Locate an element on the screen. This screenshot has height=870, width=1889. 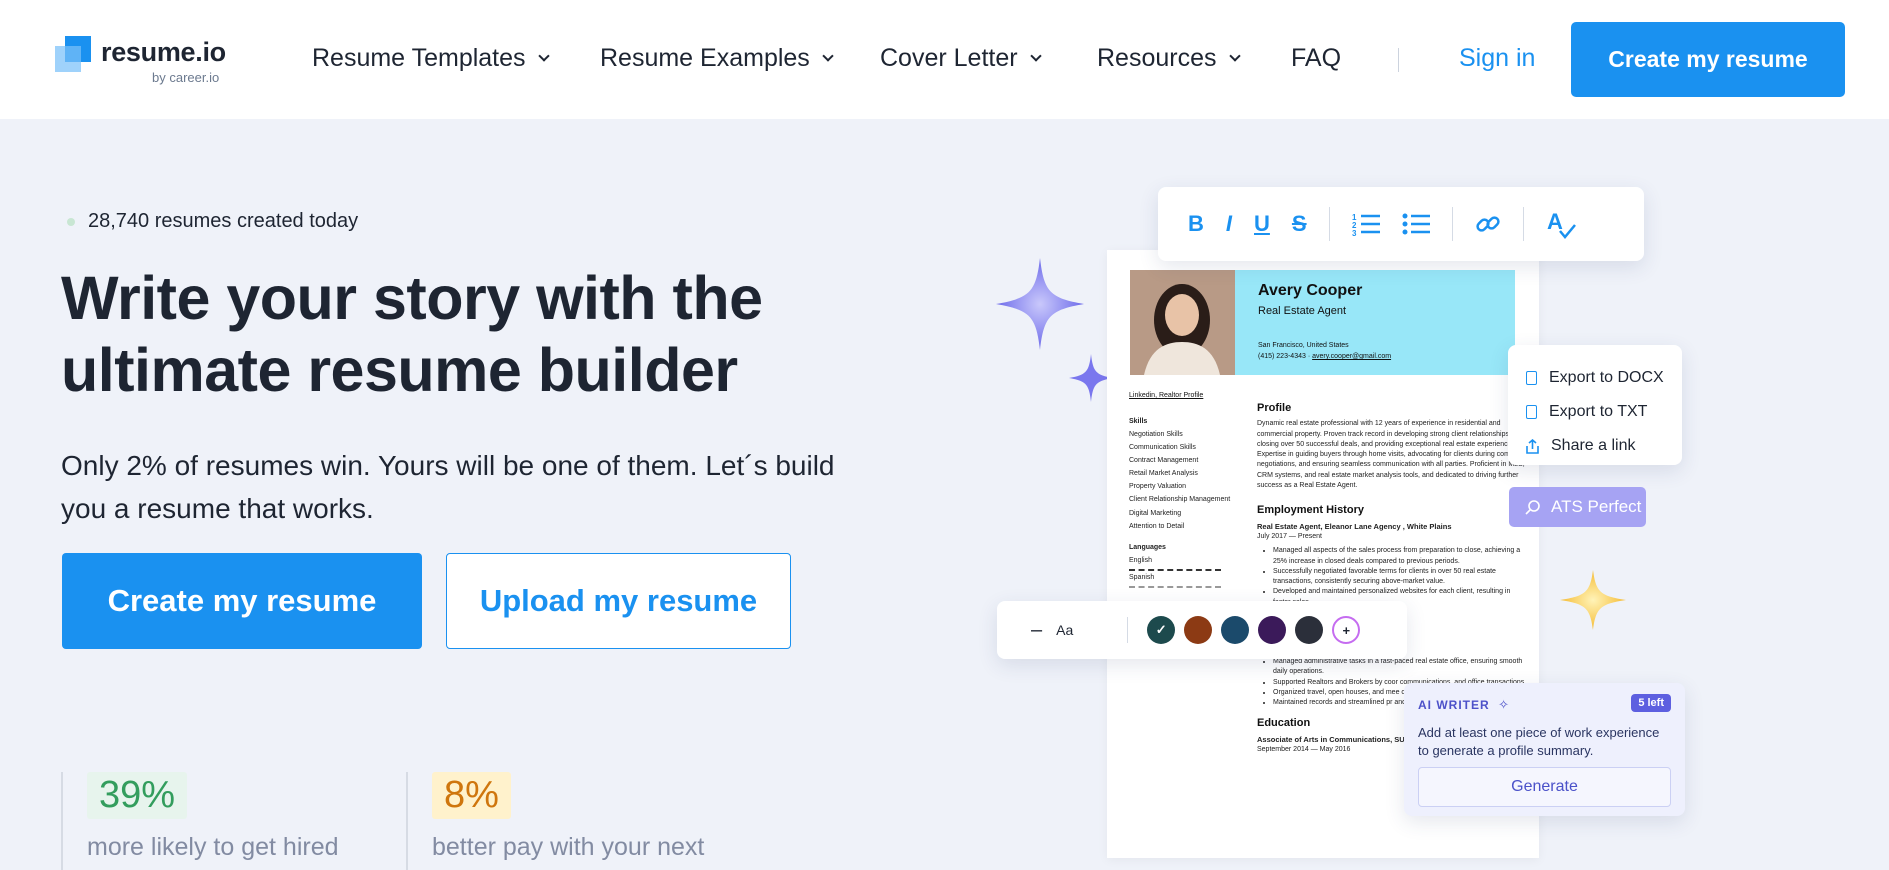
skill-item: Digital Marketing is located at coordinates (1155, 513).